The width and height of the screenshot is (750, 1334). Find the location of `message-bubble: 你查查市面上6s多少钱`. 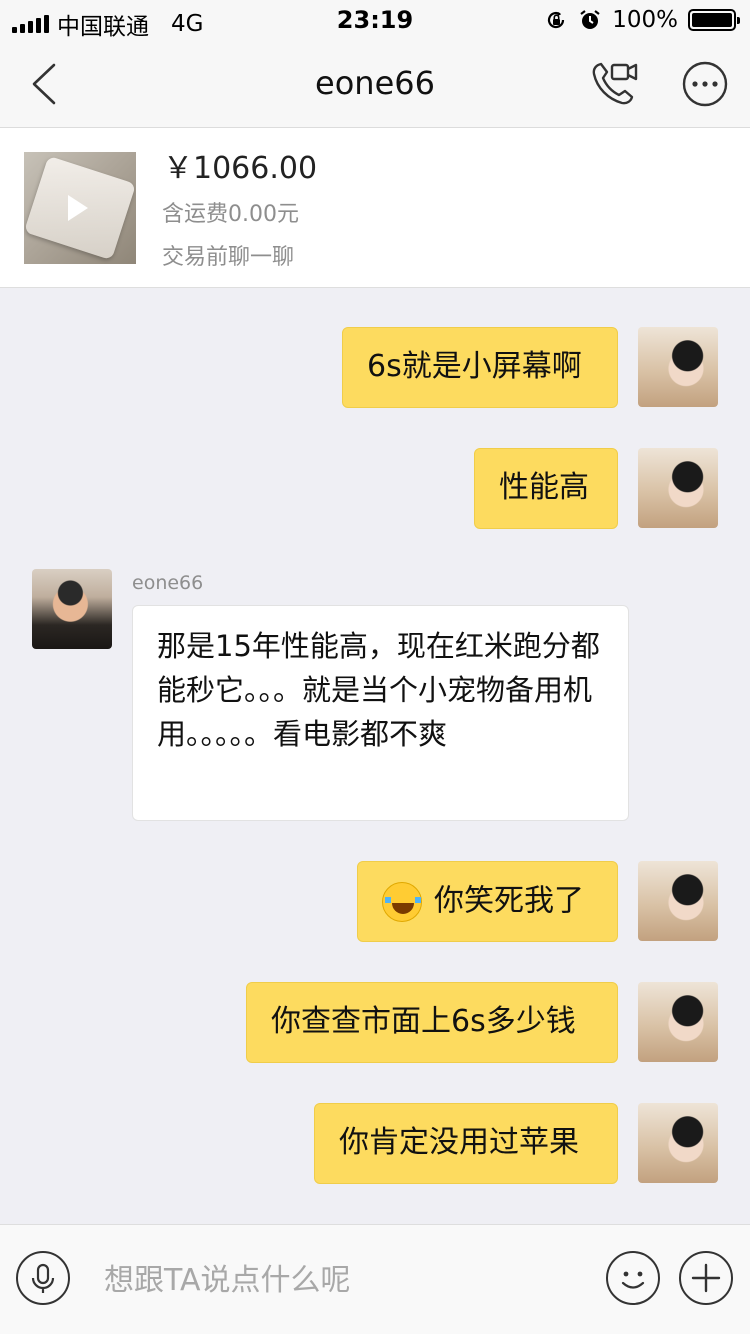

message-bubble: 你查查市面上6s多少钱 is located at coordinates (432, 1022).